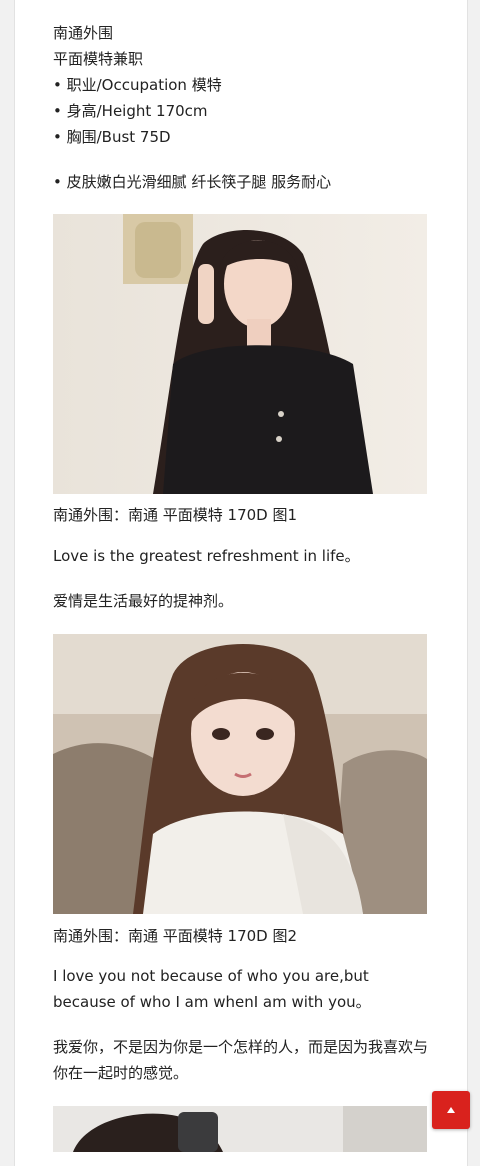 This screenshot has width=480, height=1166. Describe the element at coordinates (98, 59) in the screenshot. I see `heading-role: 平面模特兼职` at that location.